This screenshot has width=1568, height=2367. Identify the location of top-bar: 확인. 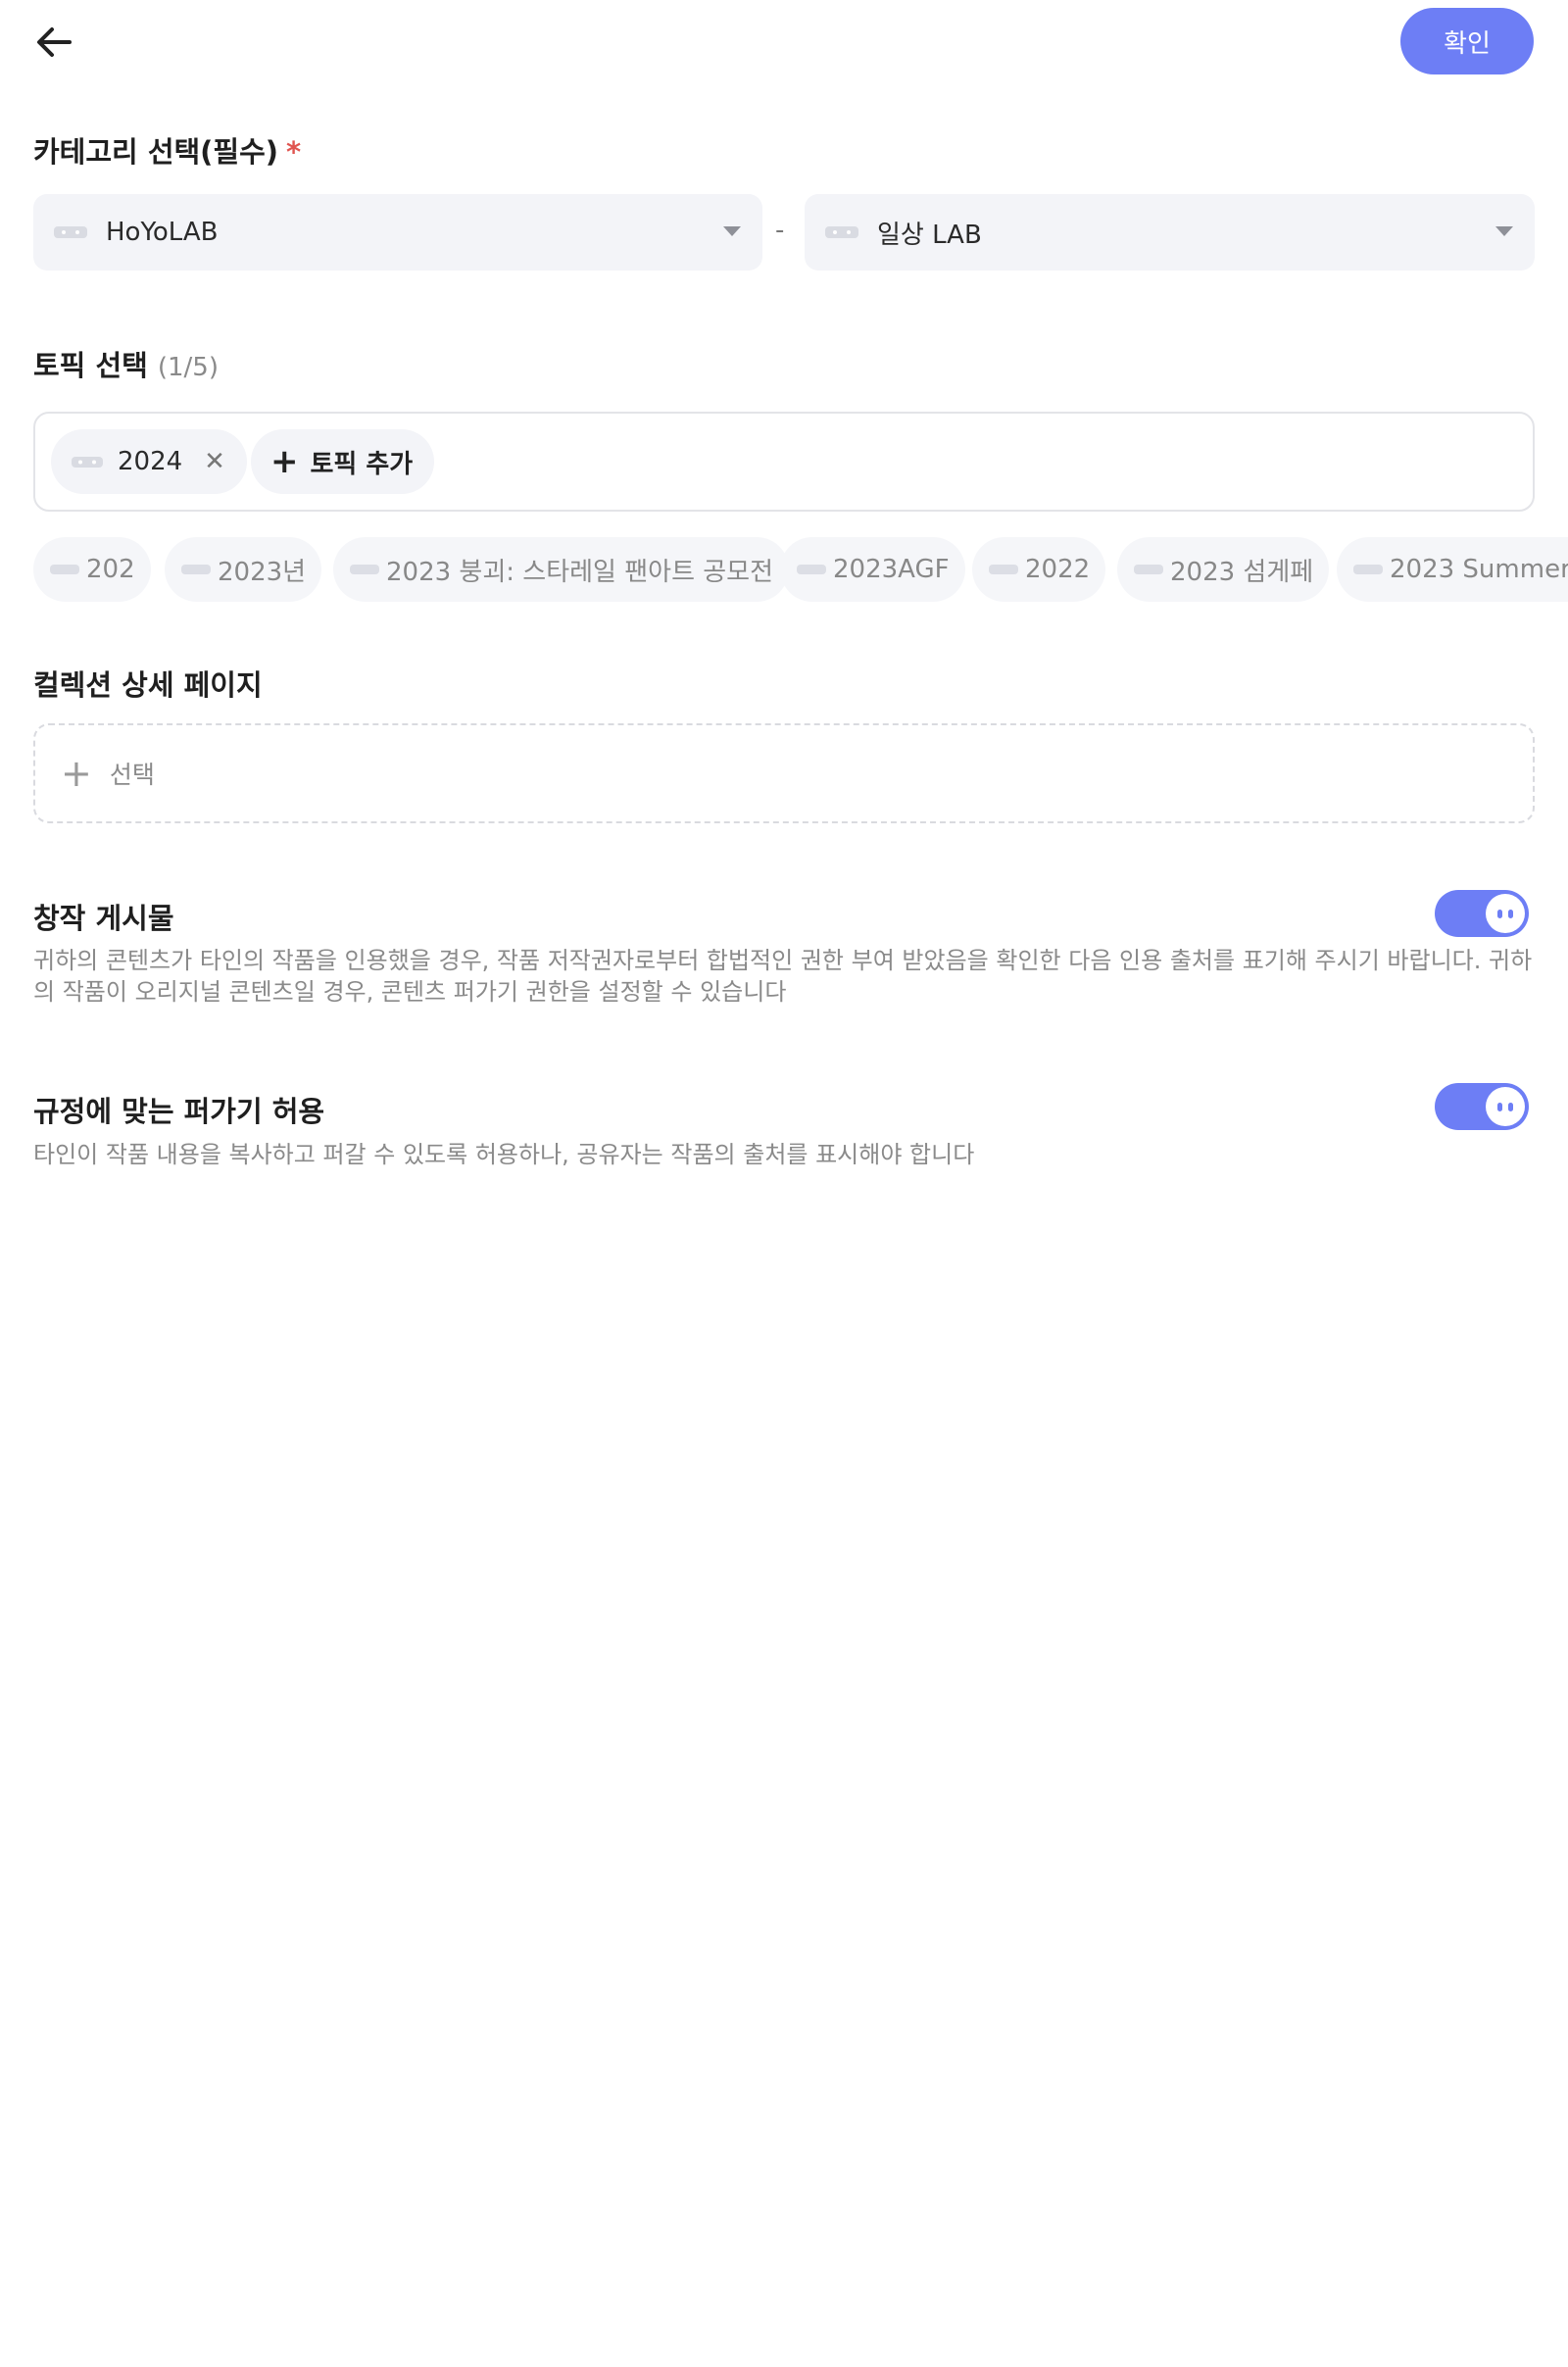
(784, 44).